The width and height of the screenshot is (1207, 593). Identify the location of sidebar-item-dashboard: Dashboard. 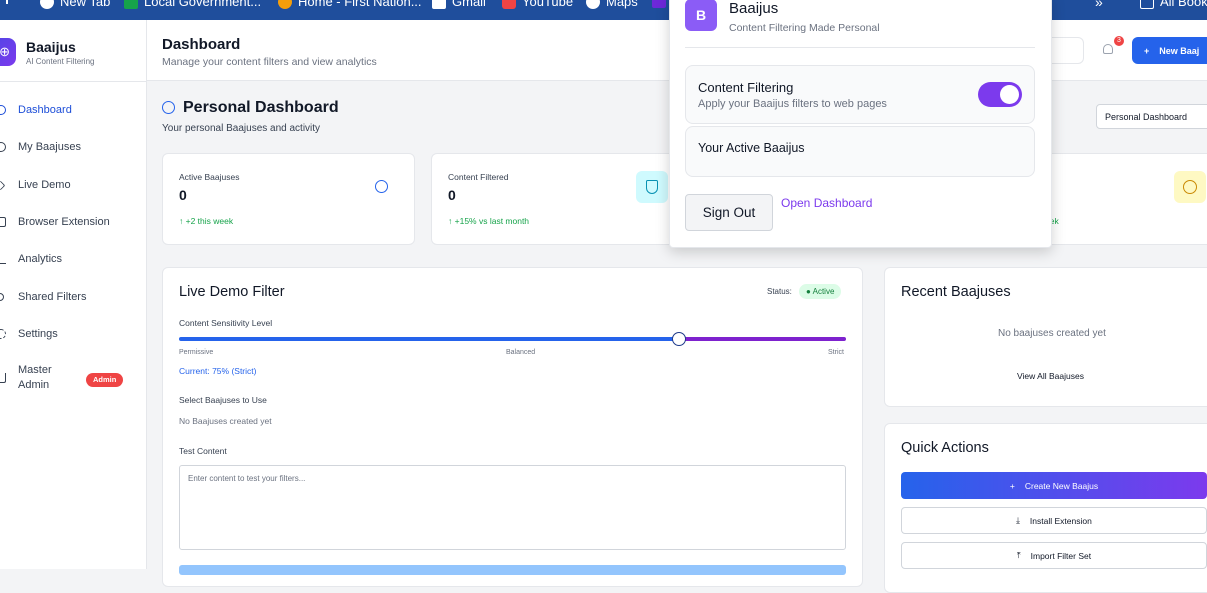
(70, 110).